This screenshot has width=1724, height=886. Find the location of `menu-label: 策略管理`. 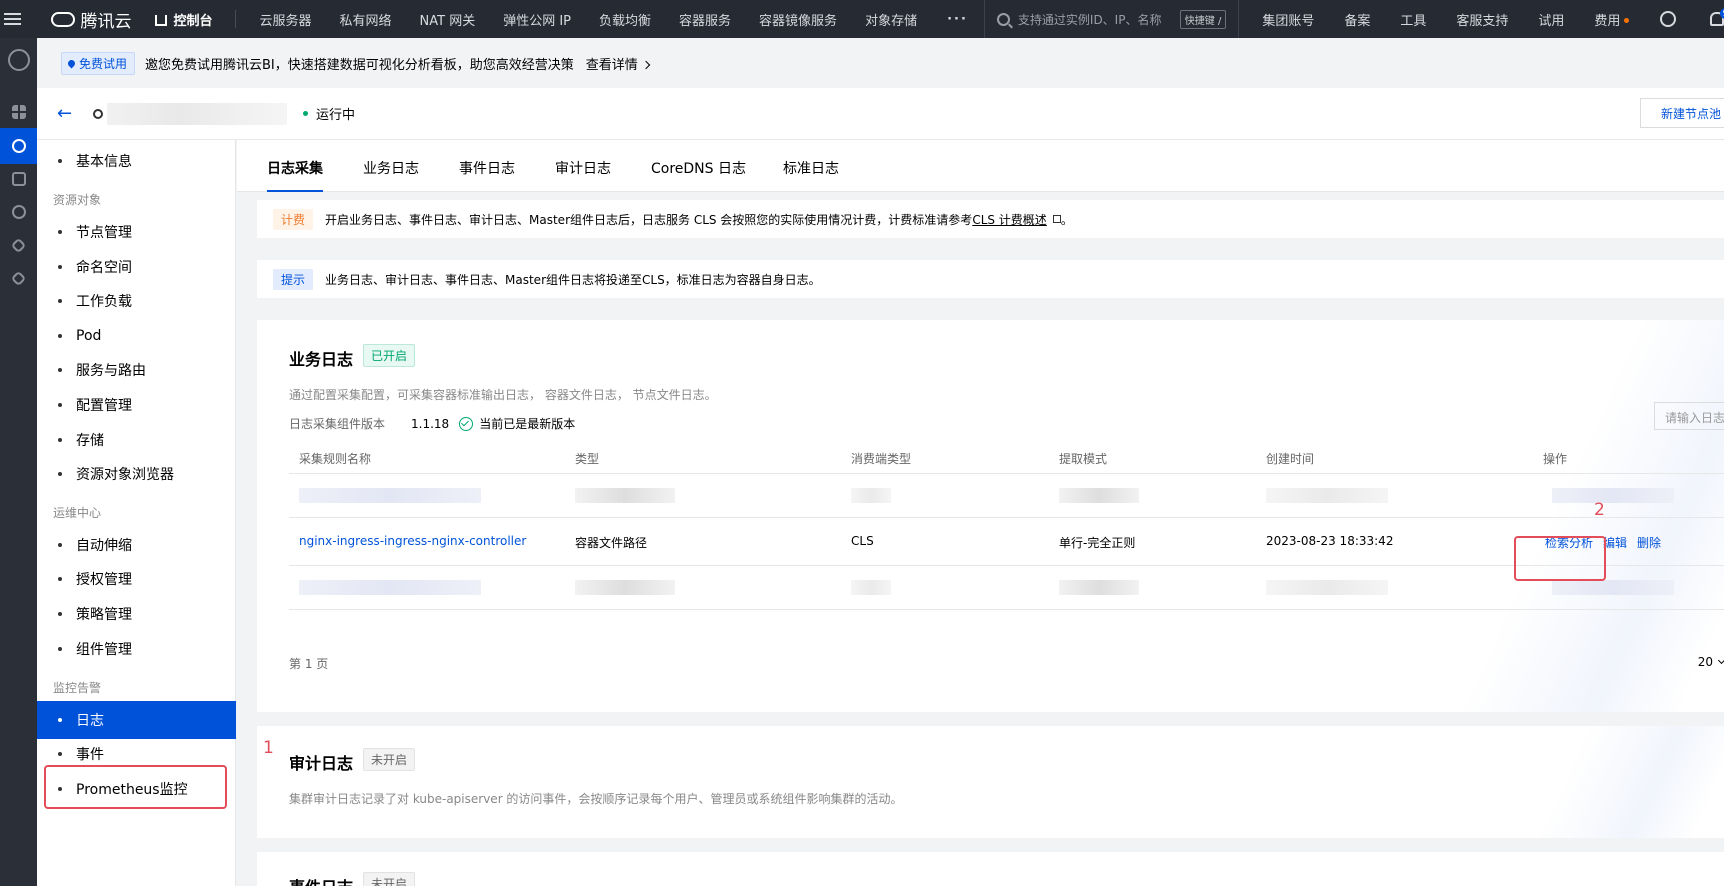

menu-label: 策略管理 is located at coordinates (104, 615).